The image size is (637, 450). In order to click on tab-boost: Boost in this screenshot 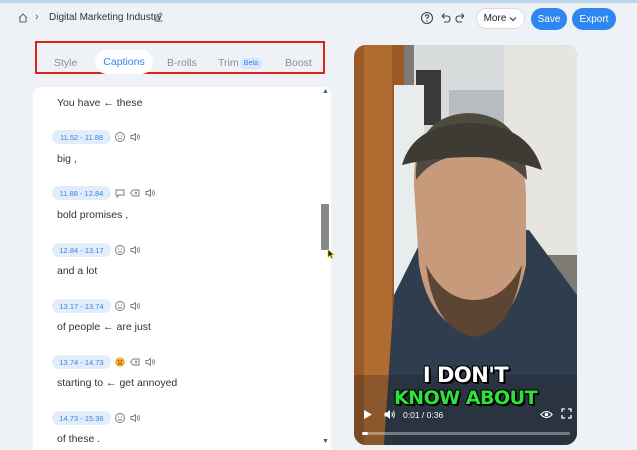, I will do `click(298, 63)`.